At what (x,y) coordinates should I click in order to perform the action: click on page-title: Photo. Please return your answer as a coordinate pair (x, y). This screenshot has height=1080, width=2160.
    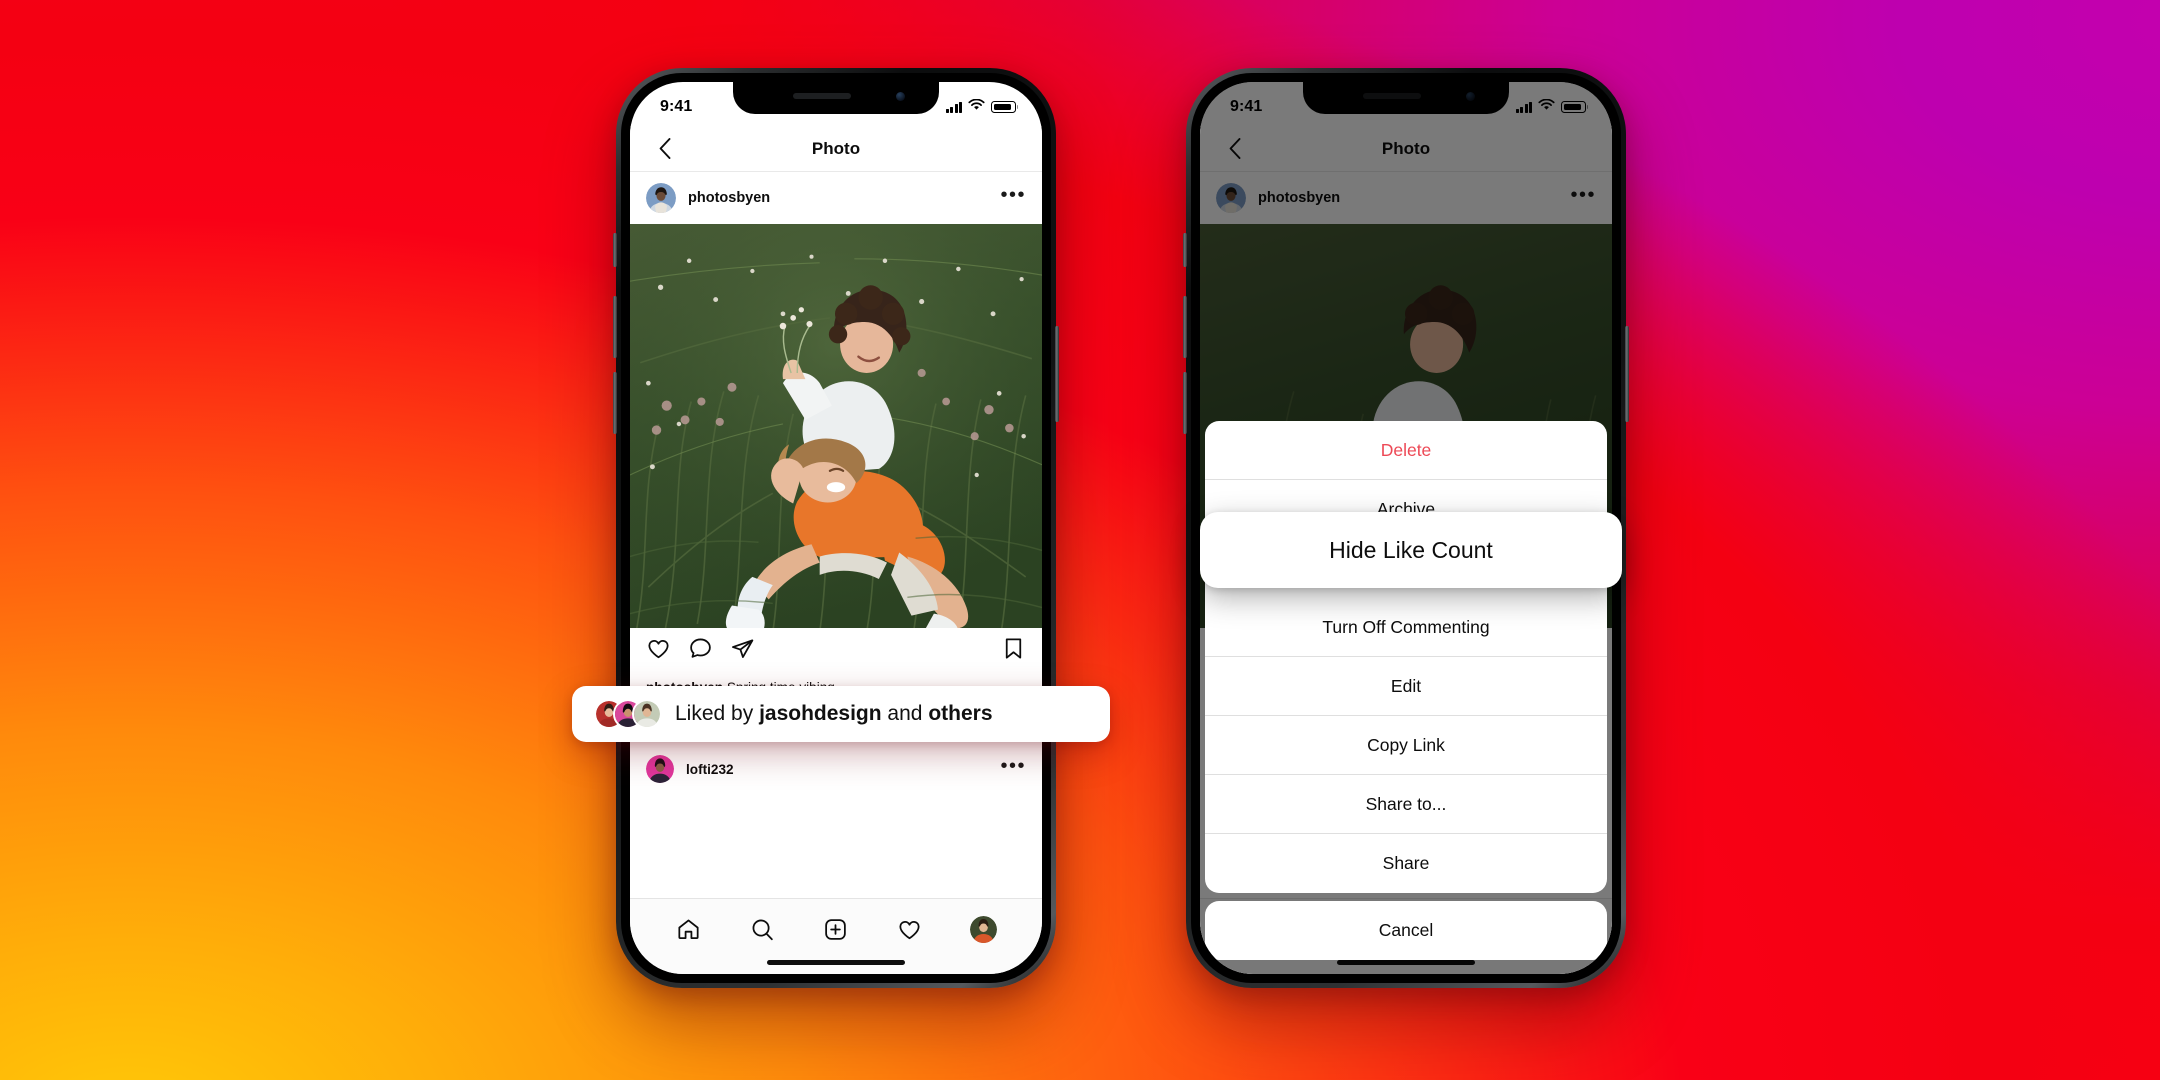
    Looking at the image, I should click on (836, 148).